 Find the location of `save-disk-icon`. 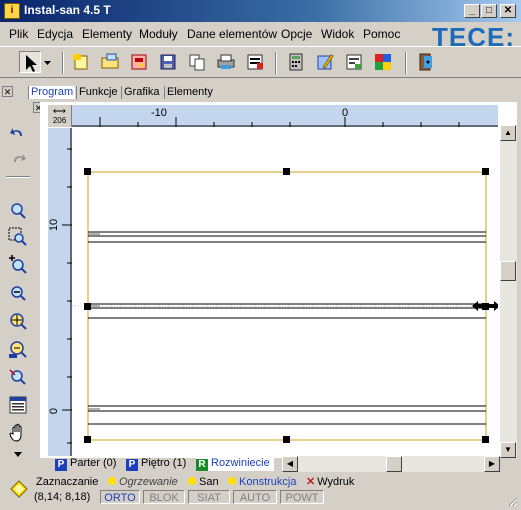

save-disk-icon is located at coordinates (168, 62).